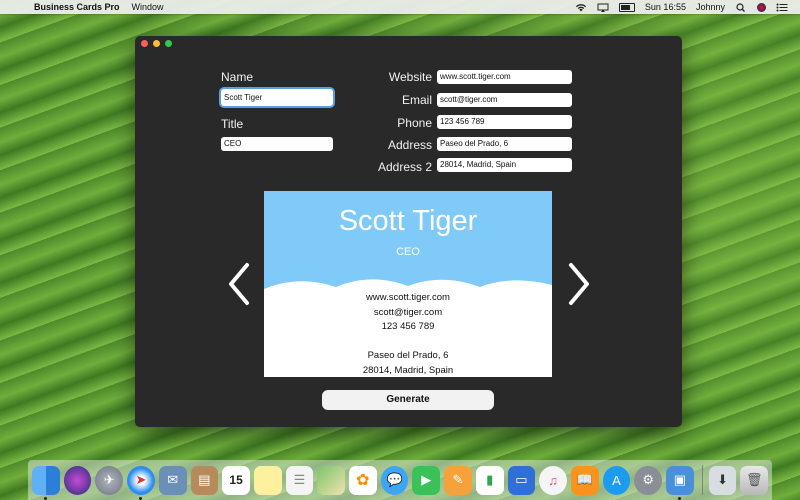  What do you see at coordinates (578, 284) in the screenshot?
I see `next-template-icon` at bounding box center [578, 284].